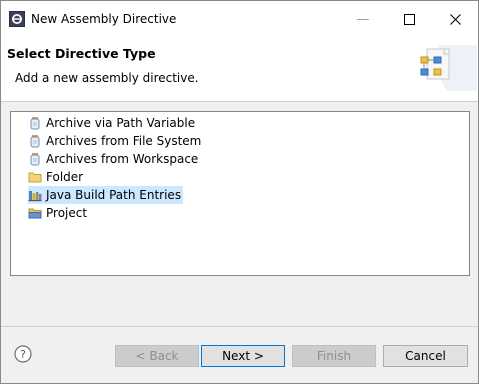  What do you see at coordinates (122, 159) in the screenshot?
I see `list-item-label: Archives from Workspace` at bounding box center [122, 159].